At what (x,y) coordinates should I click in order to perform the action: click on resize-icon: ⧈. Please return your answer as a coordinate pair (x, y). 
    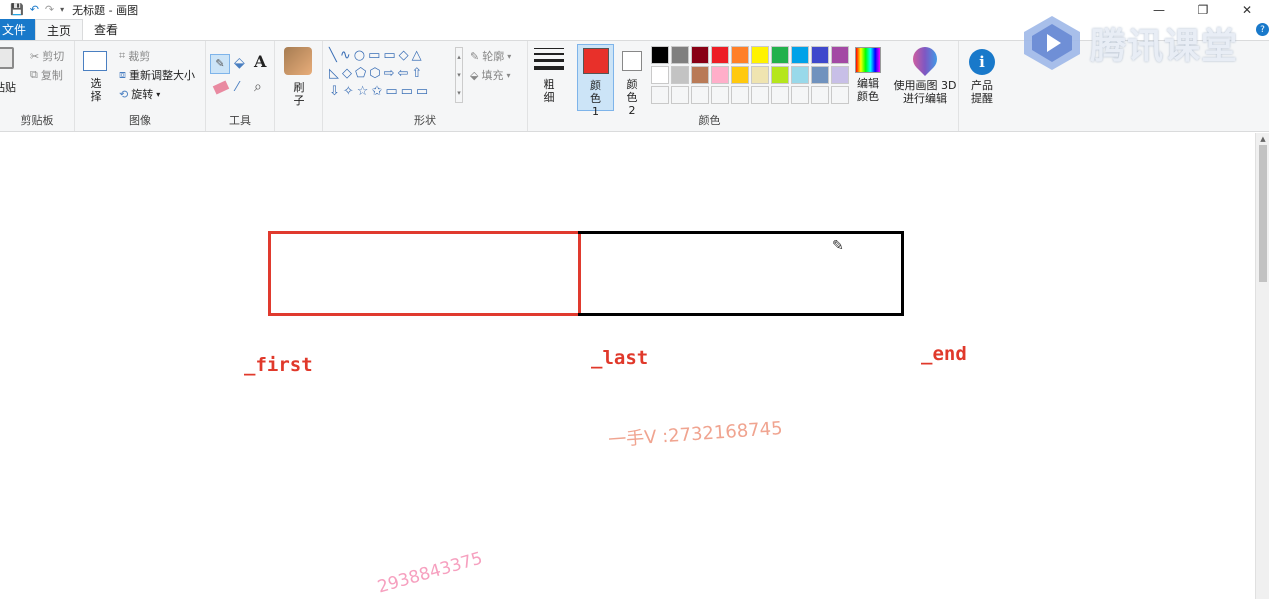
    Looking at the image, I should click on (122, 74).